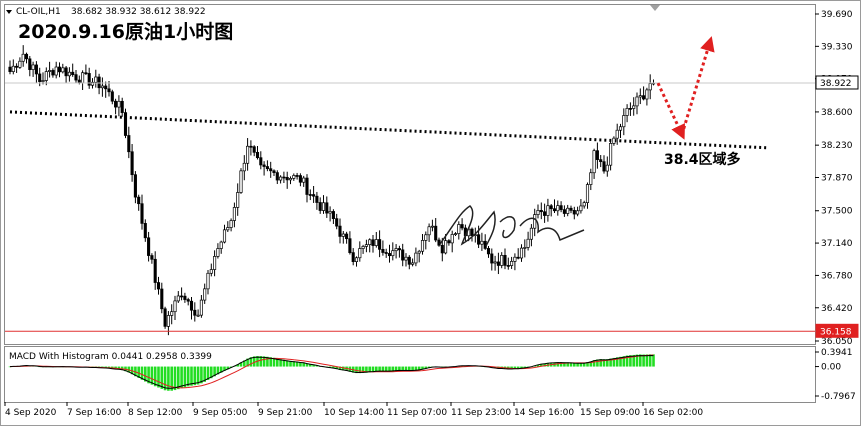  Describe the element at coordinates (220, 413) in the screenshot. I see `time-tick-label: 9 Sep 05:00` at that location.